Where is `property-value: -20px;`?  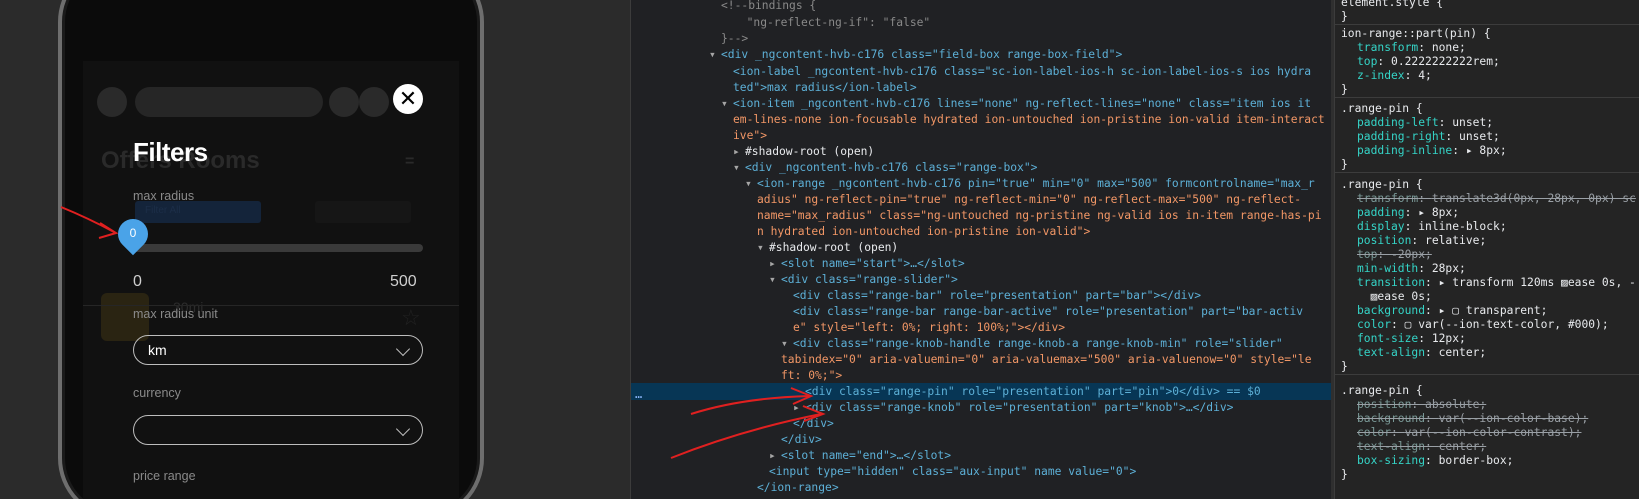
property-value: -20px; is located at coordinates (1411, 254).